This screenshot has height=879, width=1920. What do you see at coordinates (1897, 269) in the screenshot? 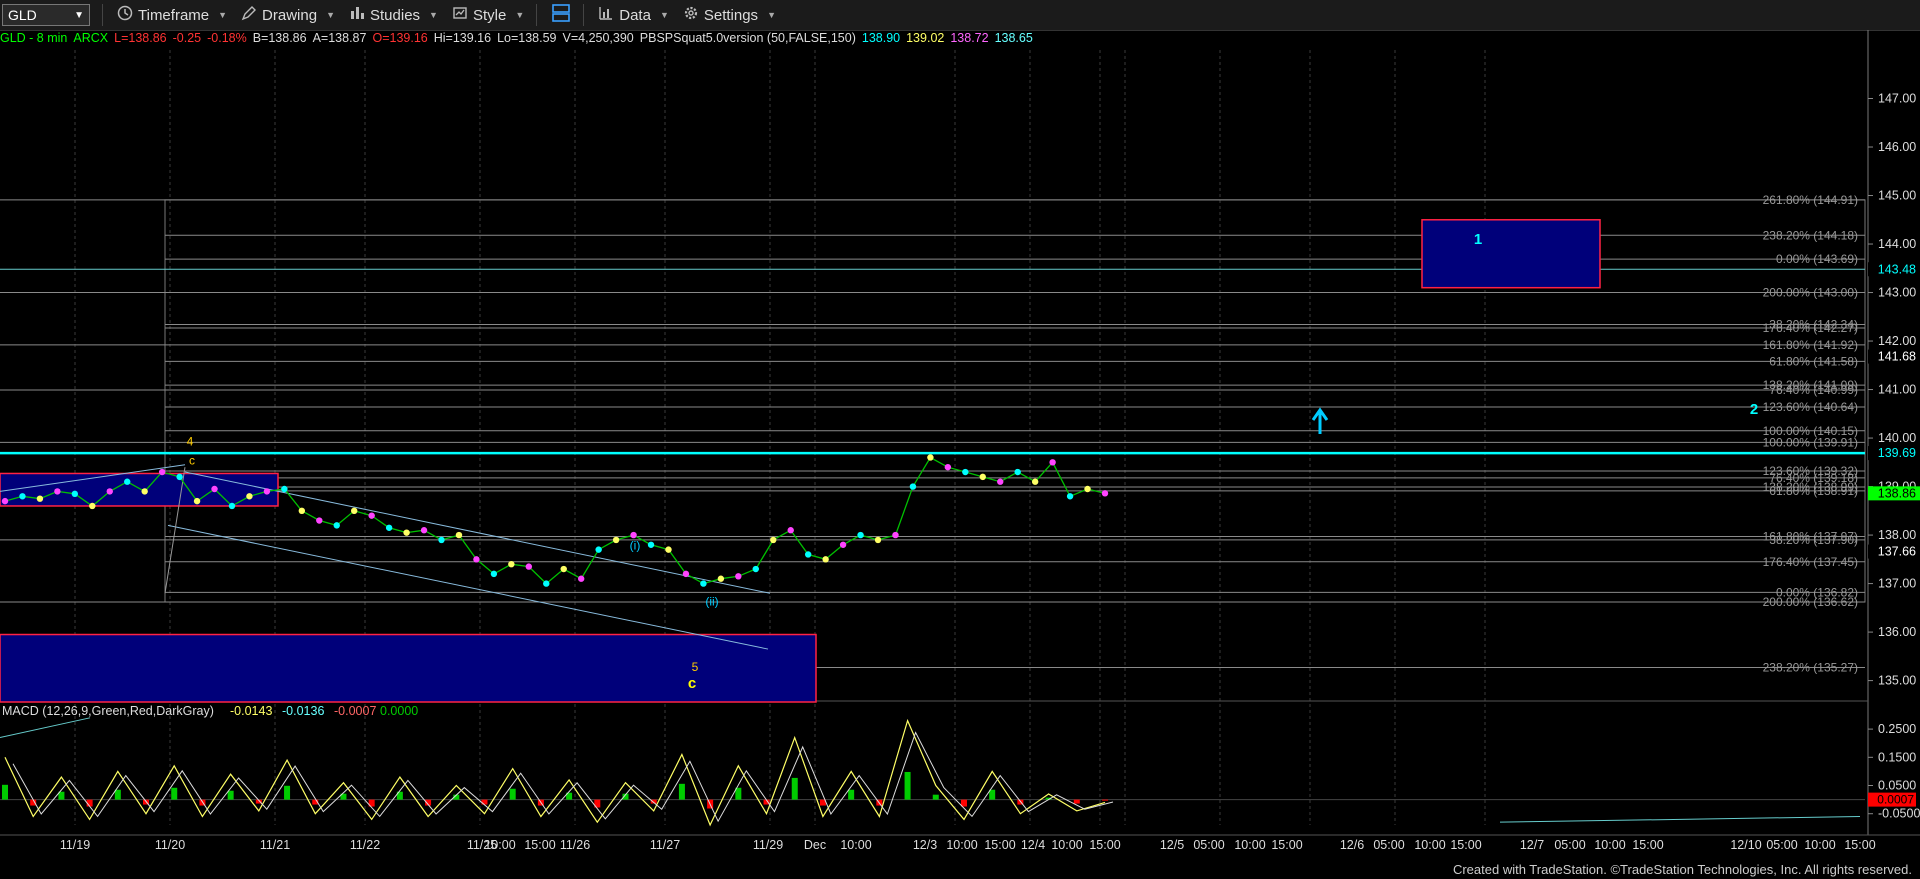
I see `price-flag-label: 143.48` at bounding box center [1897, 269].